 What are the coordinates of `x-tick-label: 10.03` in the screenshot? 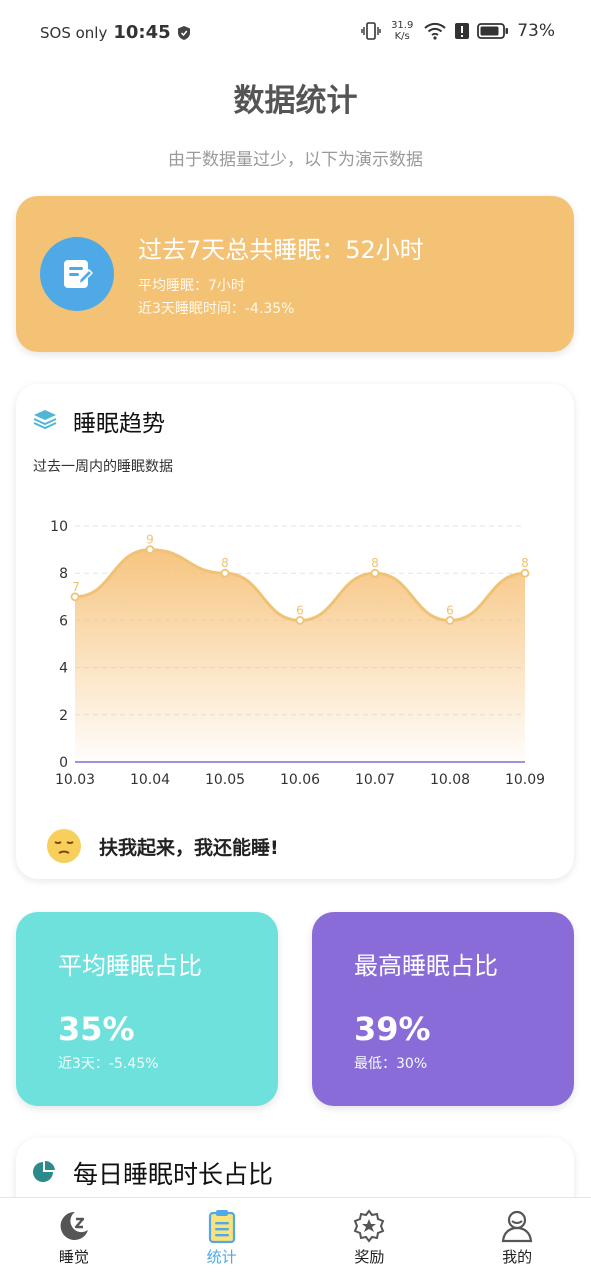 It's located at (75, 780).